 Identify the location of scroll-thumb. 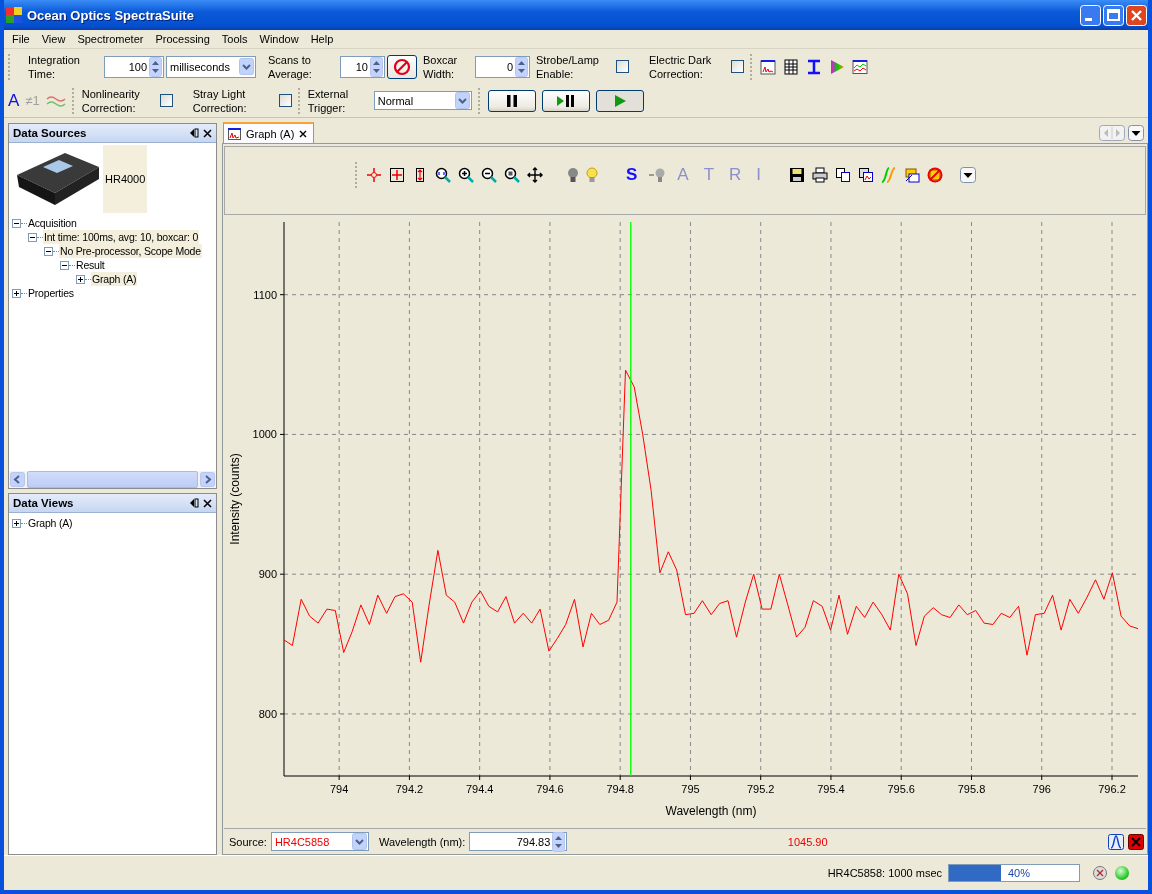
(112, 479).